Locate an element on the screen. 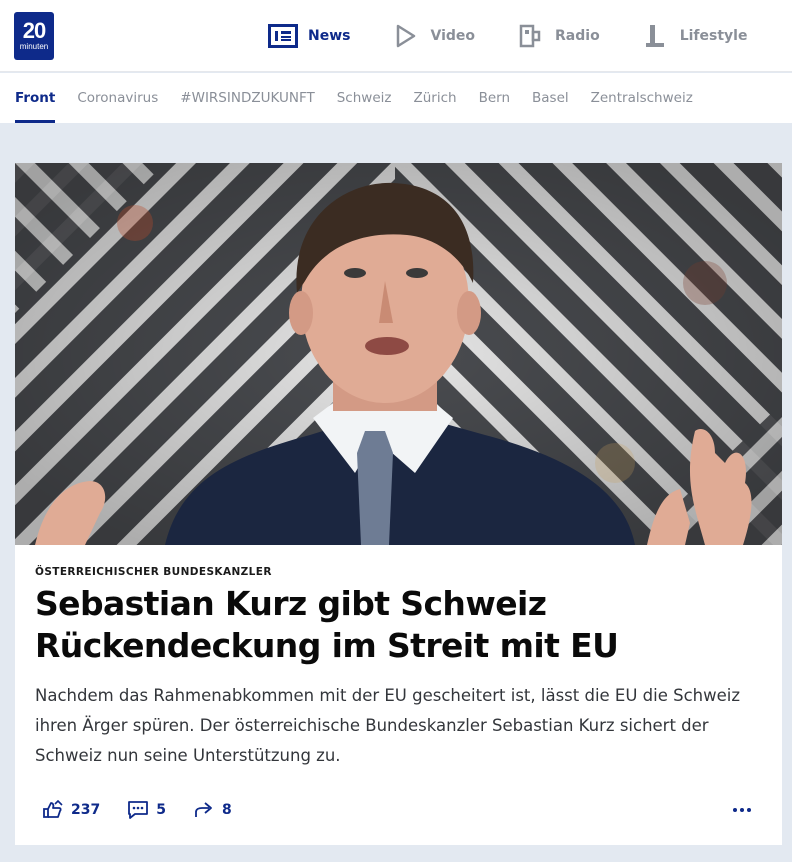  reactions-count: 237 is located at coordinates (86, 810).